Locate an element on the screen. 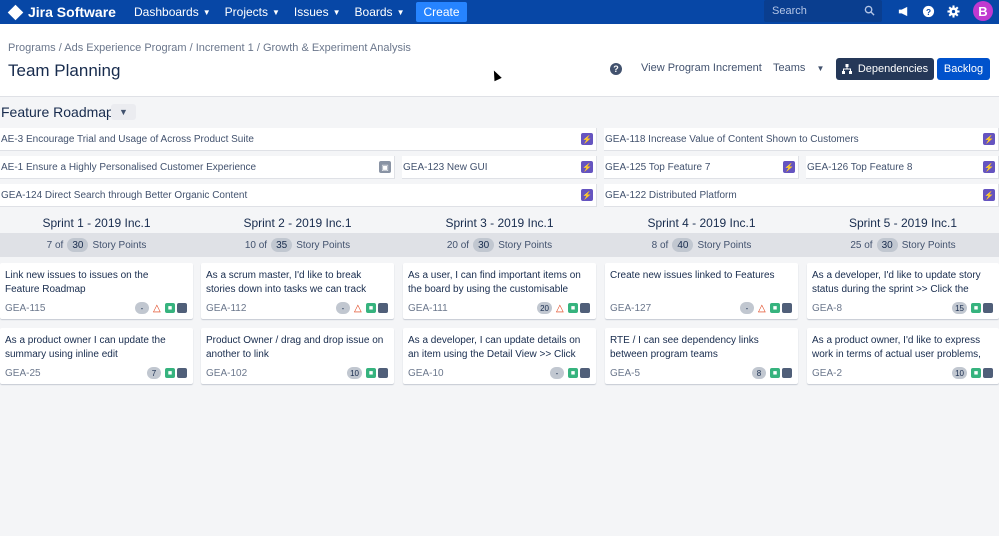  issue-key: GEA-111 is located at coordinates (428, 308).